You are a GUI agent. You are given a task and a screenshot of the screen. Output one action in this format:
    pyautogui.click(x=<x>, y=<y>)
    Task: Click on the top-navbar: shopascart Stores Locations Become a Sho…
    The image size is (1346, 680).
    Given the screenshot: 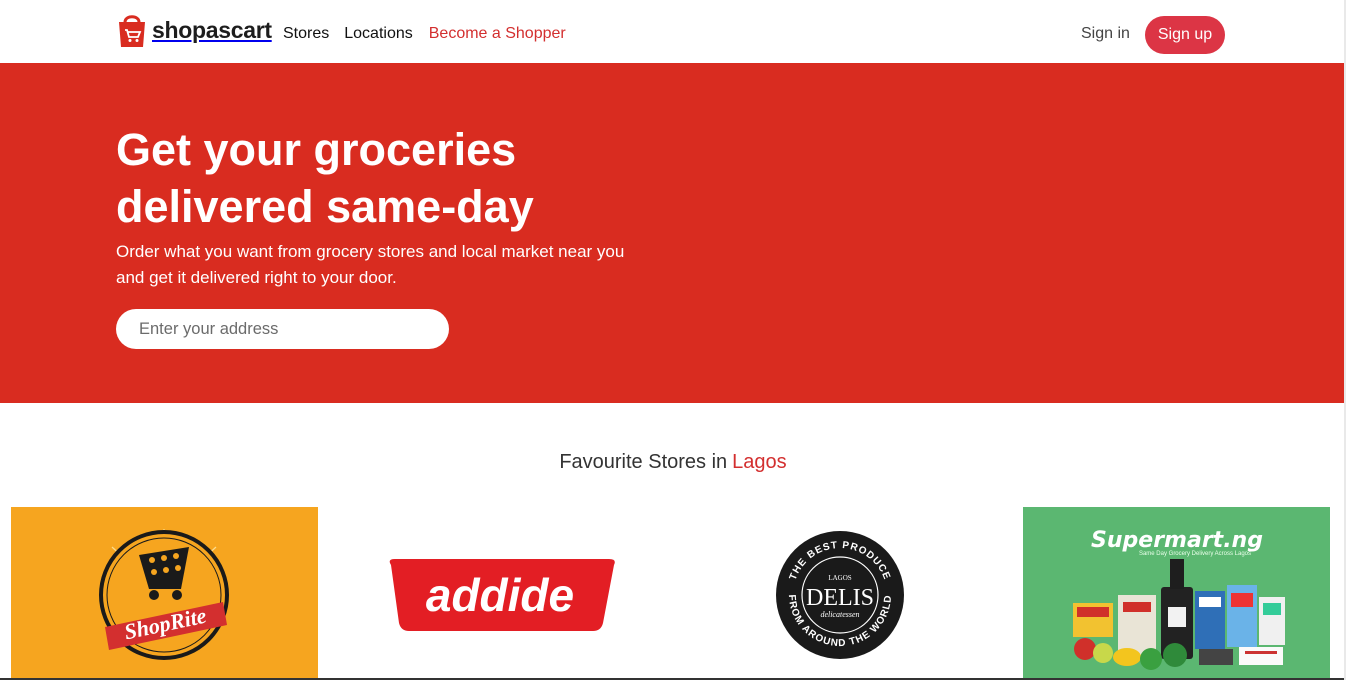 What is the action you would take?
    pyautogui.click(x=673, y=31)
    